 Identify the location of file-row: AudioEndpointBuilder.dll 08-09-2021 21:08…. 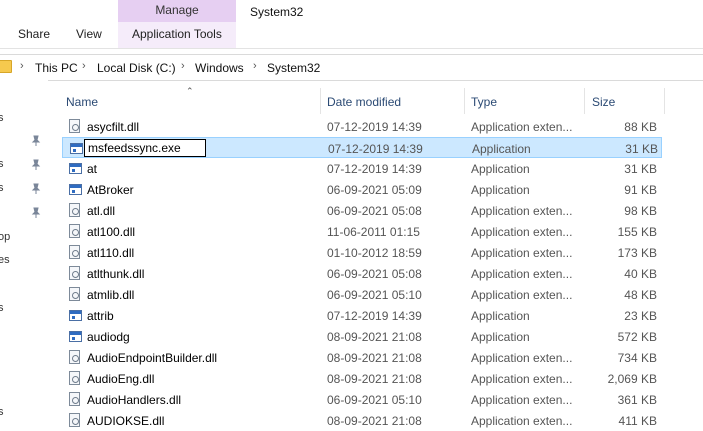
(362, 357).